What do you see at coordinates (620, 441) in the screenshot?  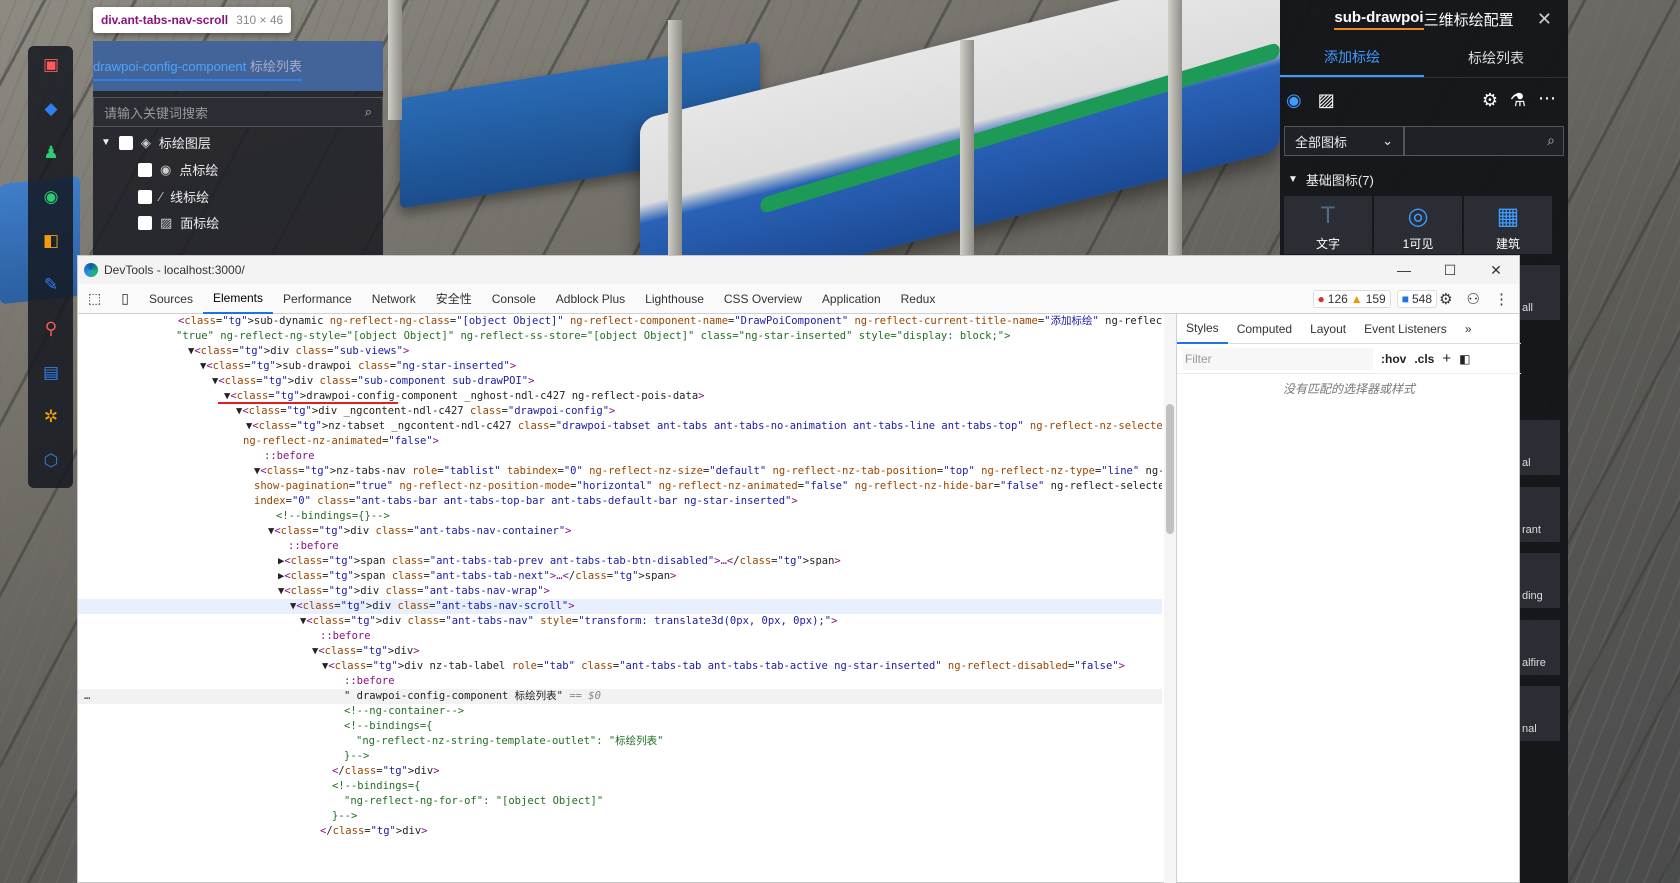 I see `dom-node-line: ng-reflect-nz-animated="false">` at bounding box center [620, 441].